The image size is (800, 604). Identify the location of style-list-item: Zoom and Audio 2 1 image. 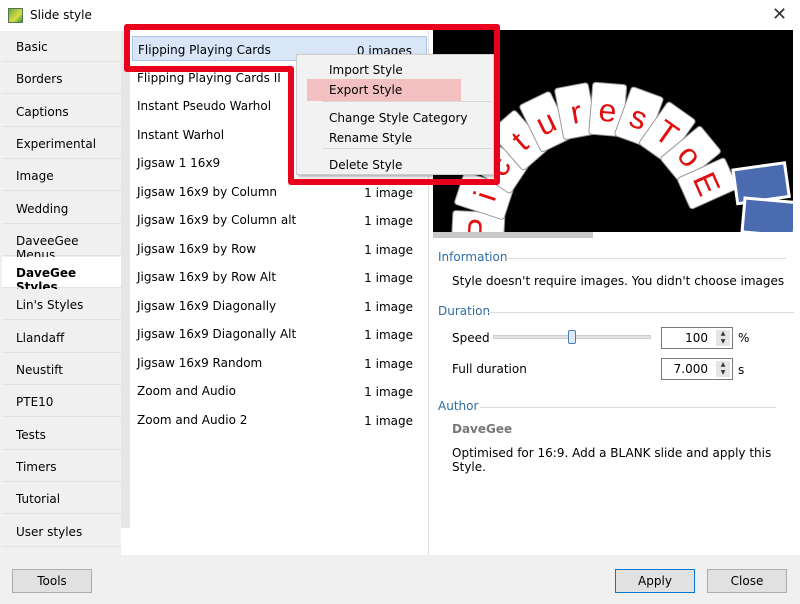
(279, 419).